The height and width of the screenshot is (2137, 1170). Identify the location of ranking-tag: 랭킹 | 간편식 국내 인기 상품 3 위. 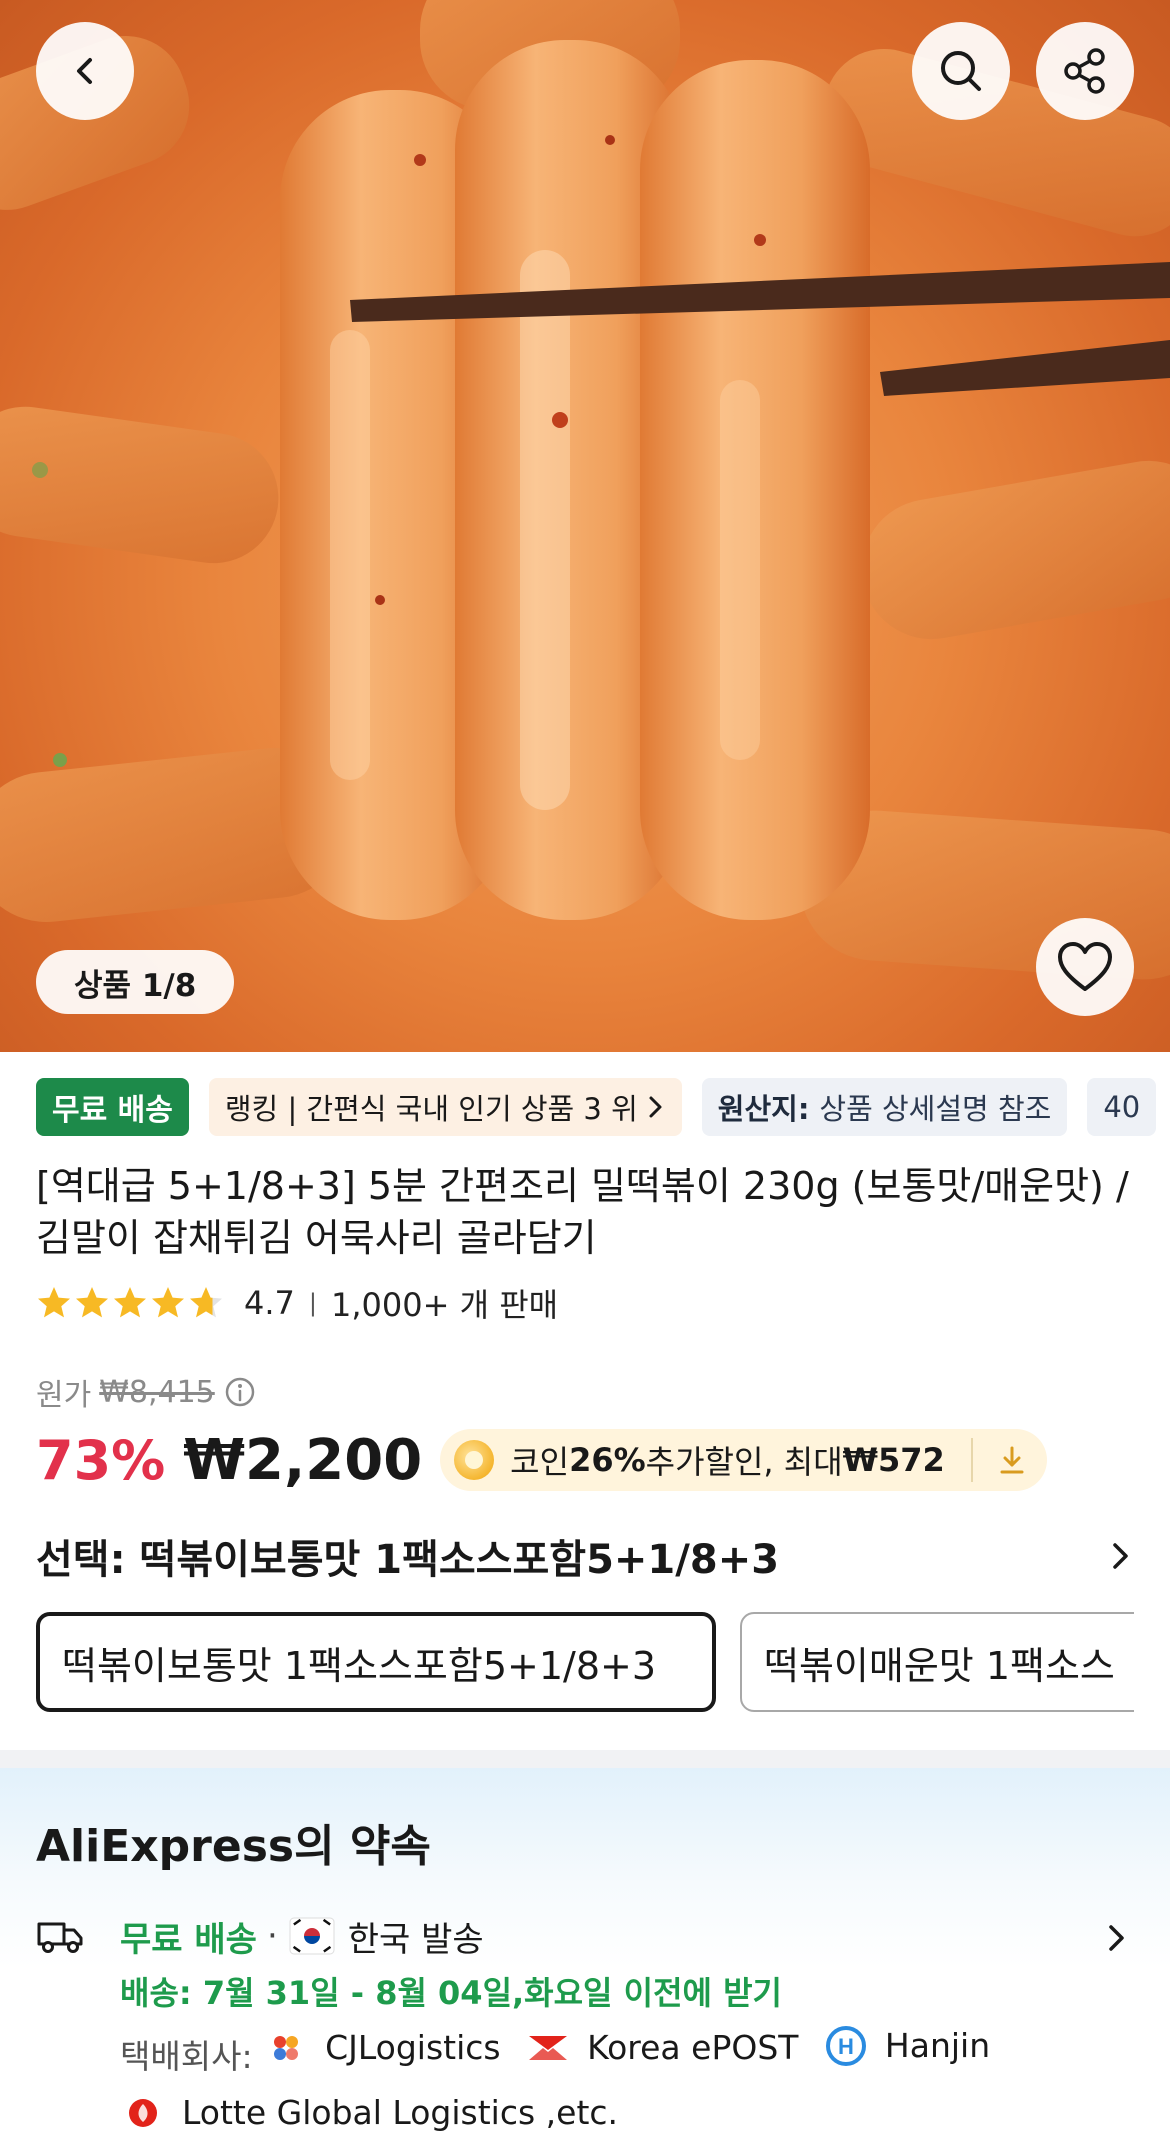
(445, 1107).